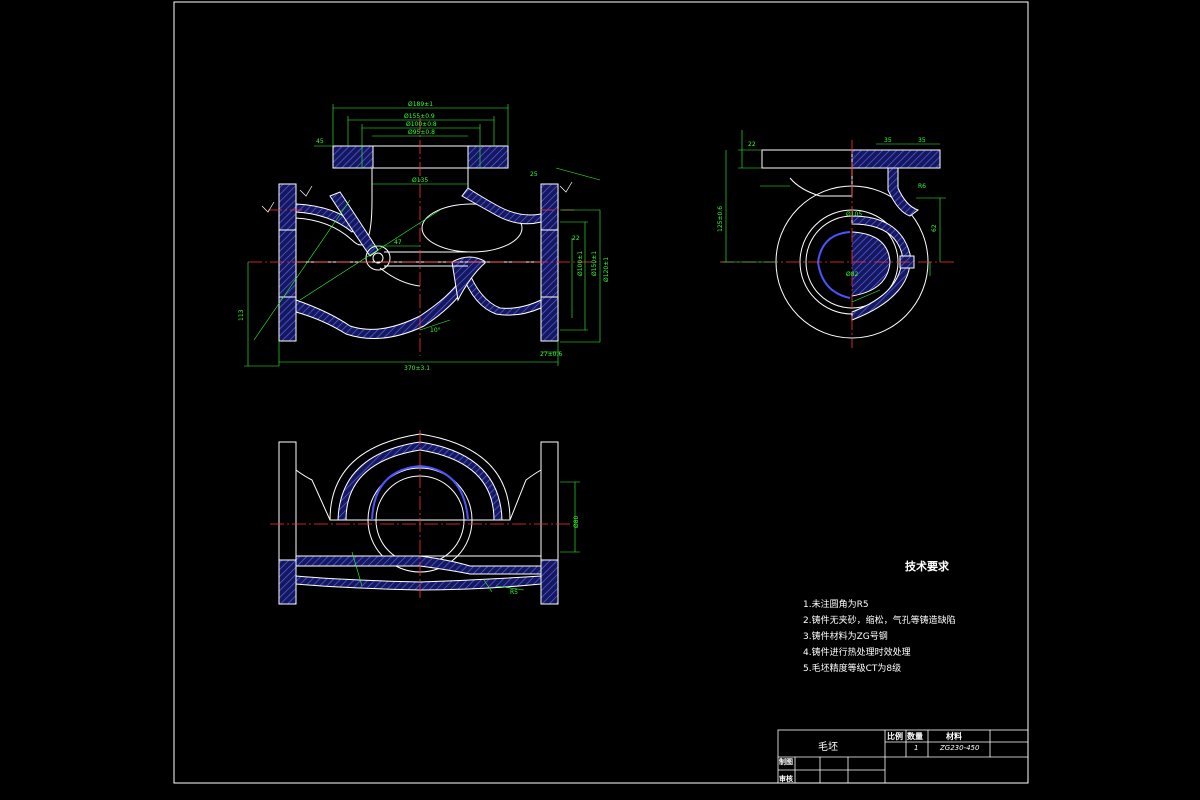 This screenshot has height=800, width=1200. I want to click on dim-r25: 25, so click(534, 174).